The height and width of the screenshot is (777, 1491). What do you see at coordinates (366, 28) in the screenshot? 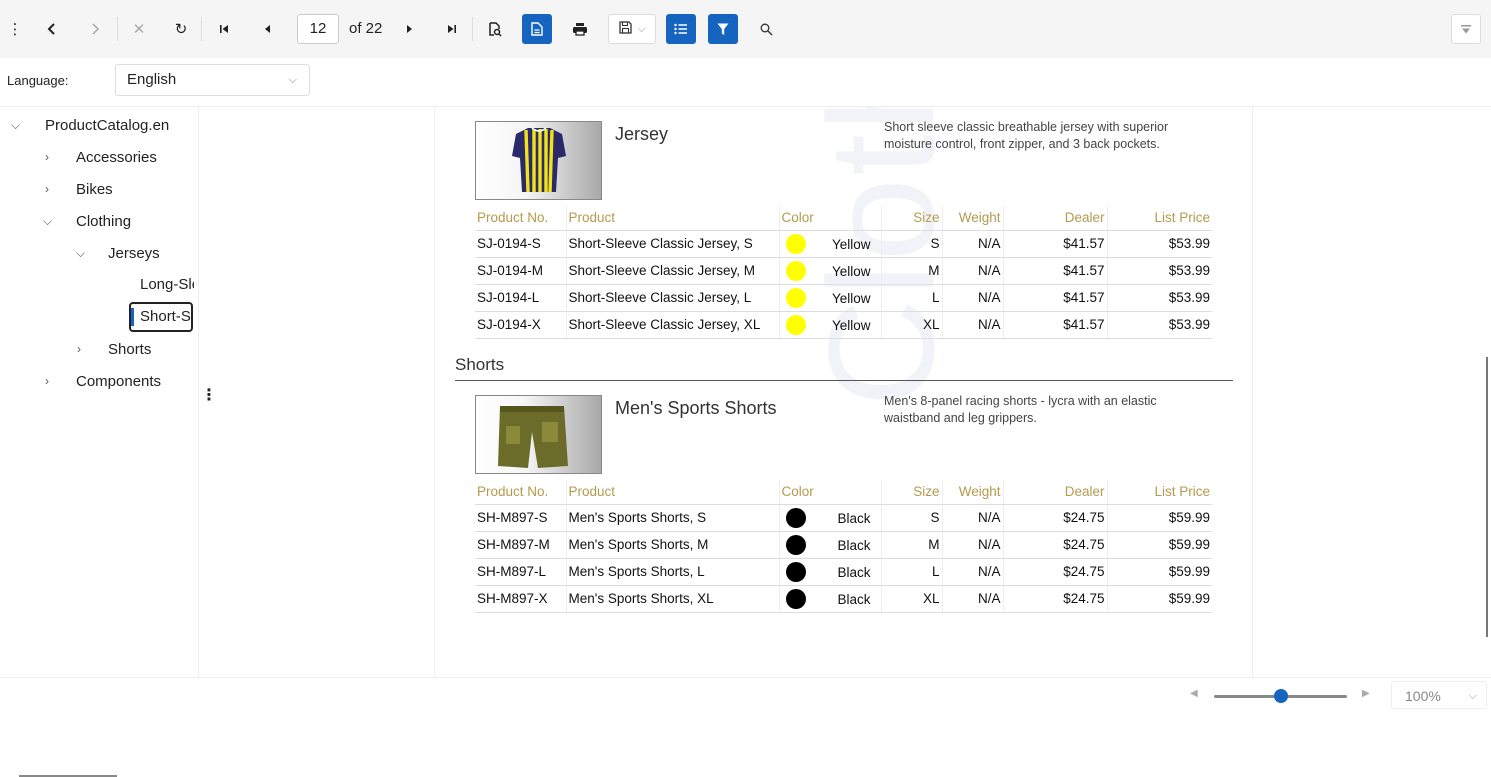
I see `page-count-label: of 22` at bounding box center [366, 28].